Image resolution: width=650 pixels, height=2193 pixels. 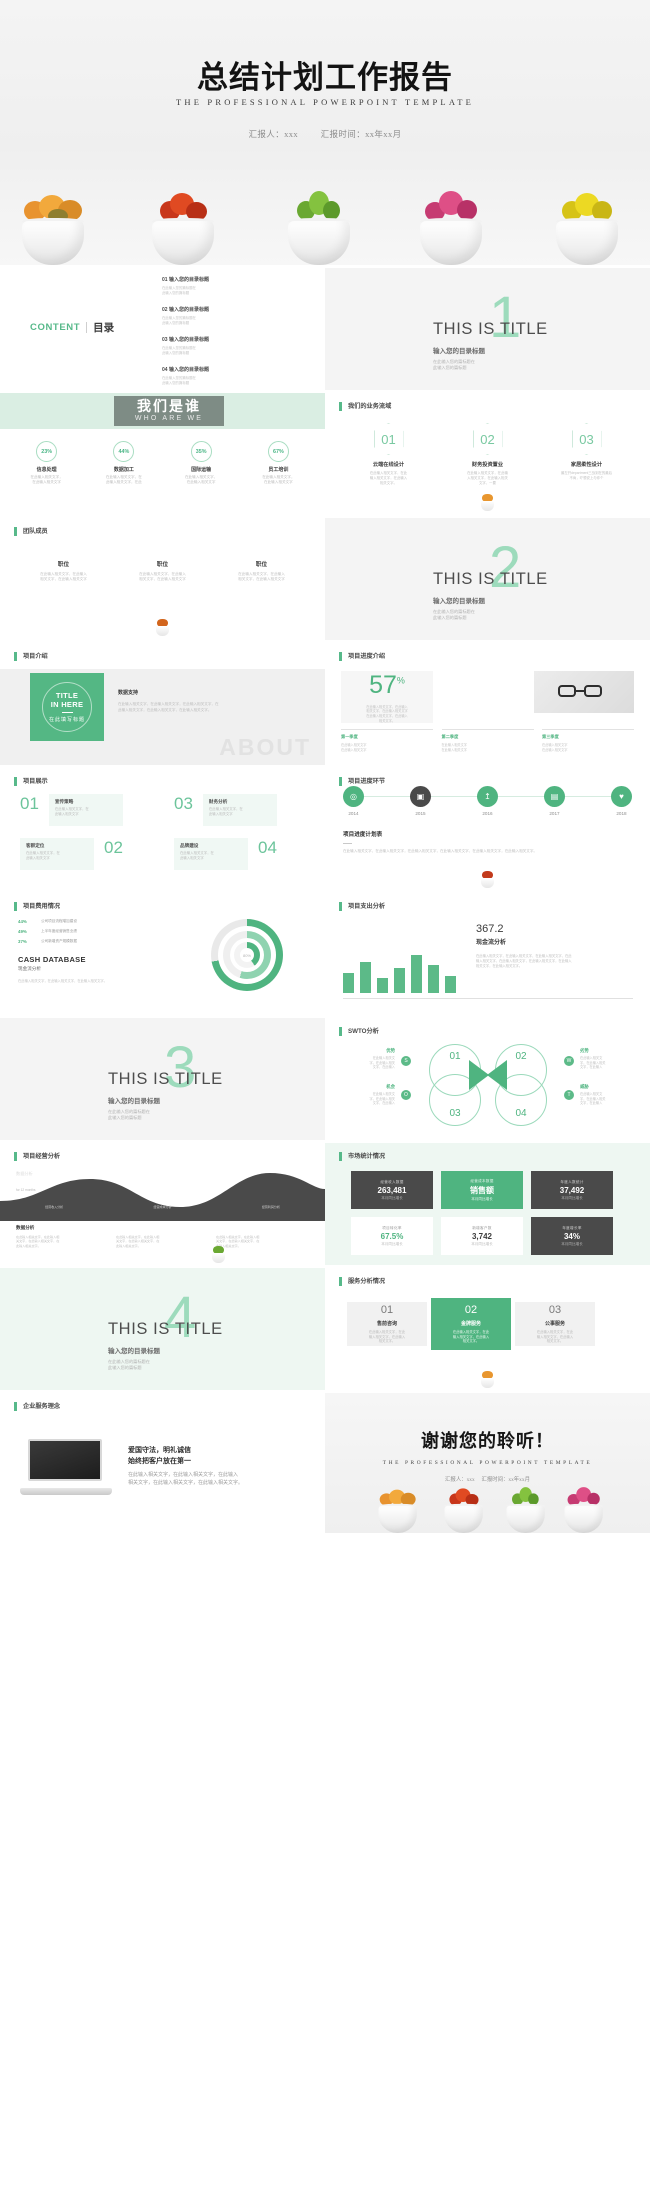 I want to click on service-card-label: 金牌服务, so click(x=470, y=1324).